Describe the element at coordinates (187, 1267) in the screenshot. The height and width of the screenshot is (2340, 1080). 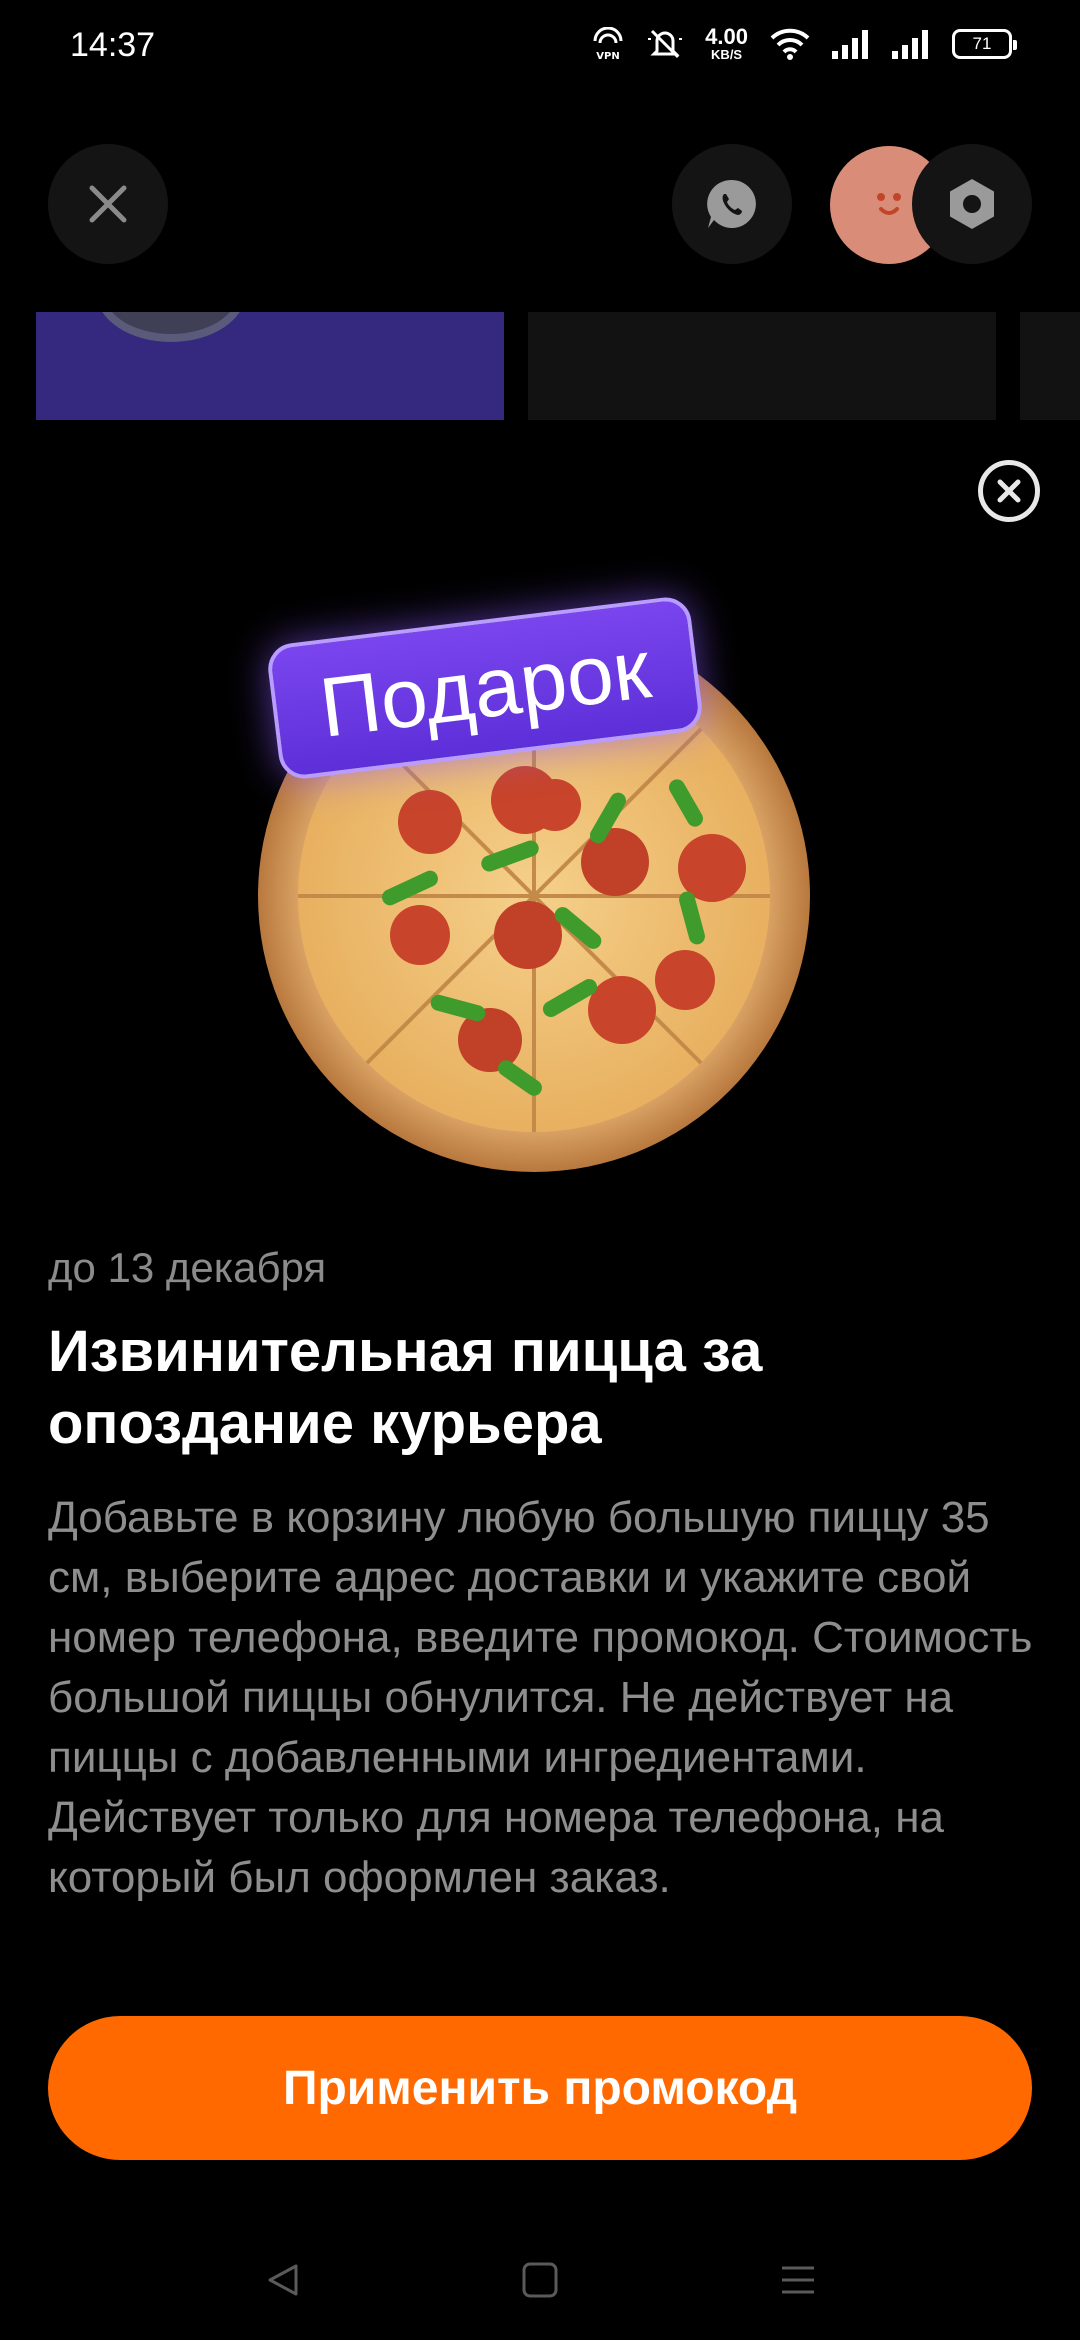
I see `promo-deadline: до 13 декабря` at that location.